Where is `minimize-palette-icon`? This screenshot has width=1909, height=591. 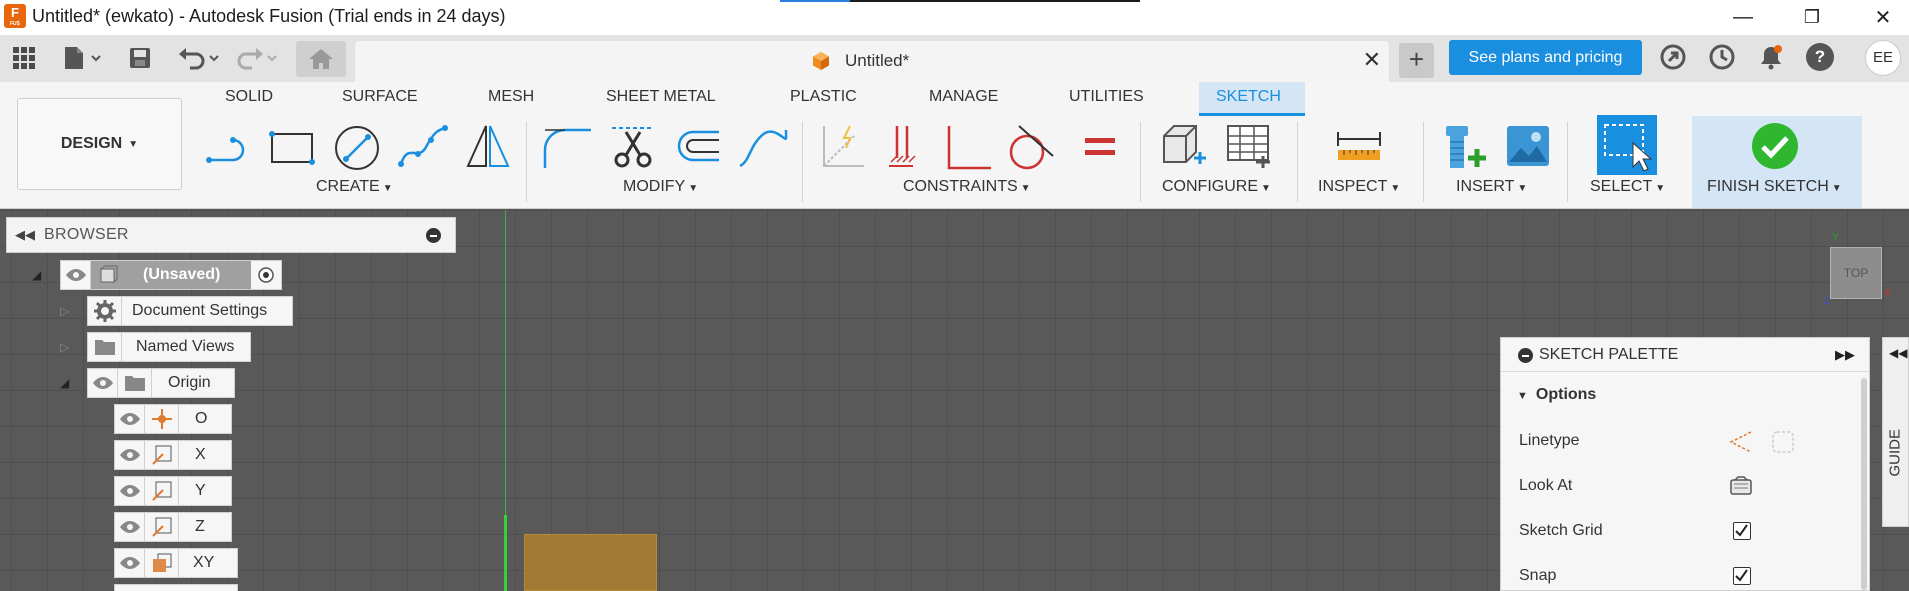 minimize-palette-icon is located at coordinates (1525, 355).